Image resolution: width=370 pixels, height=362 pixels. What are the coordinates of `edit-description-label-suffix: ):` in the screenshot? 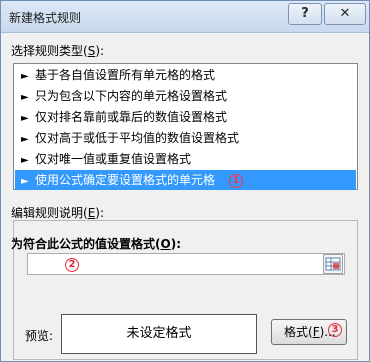 It's located at (100, 213).